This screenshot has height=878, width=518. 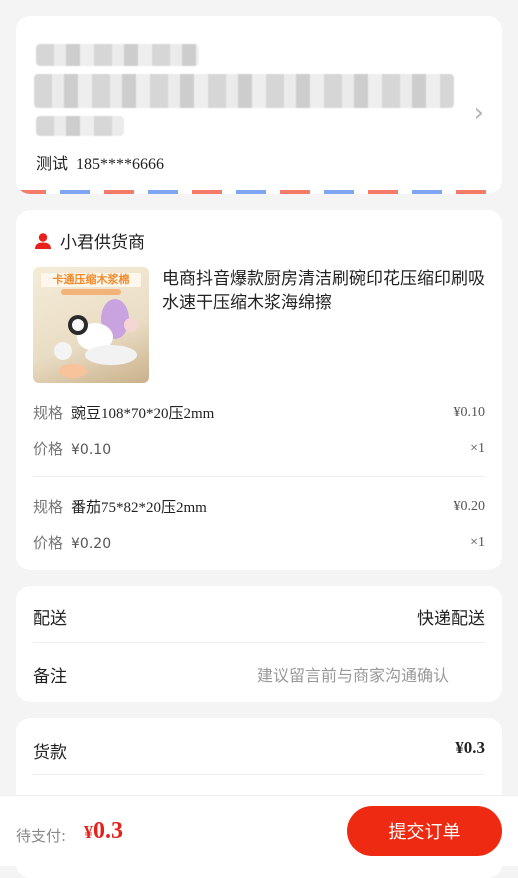 I want to click on contact-phone: 185****6666, so click(x=120, y=164).